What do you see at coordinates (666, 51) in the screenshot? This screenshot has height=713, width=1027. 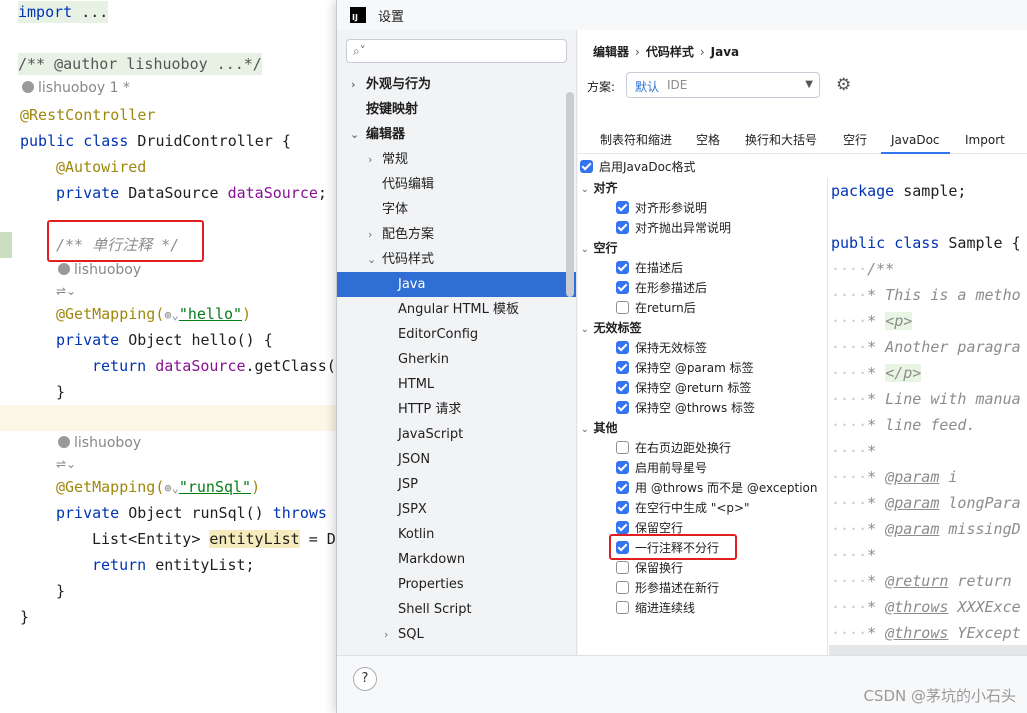 I see `breadcrumb: 编辑器 › 代码样式 › Java` at bounding box center [666, 51].